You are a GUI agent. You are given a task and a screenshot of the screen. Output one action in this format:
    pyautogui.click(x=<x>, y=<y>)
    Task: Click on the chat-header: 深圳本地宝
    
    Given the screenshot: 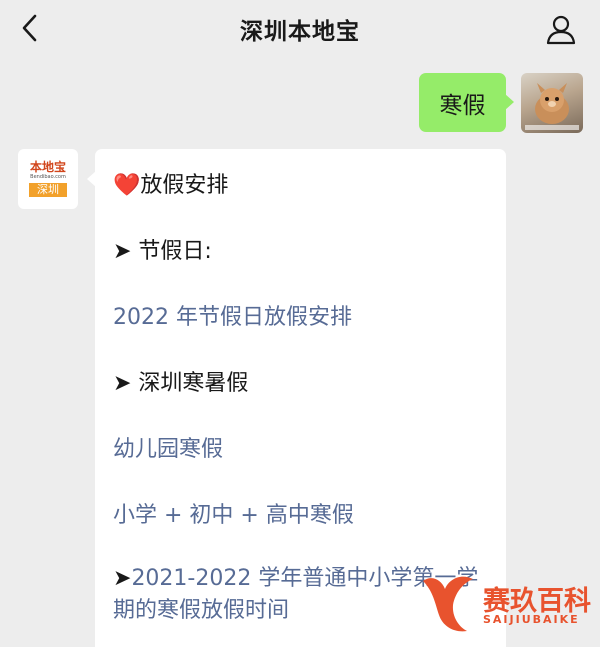 What is the action you would take?
    pyautogui.click(x=300, y=29)
    